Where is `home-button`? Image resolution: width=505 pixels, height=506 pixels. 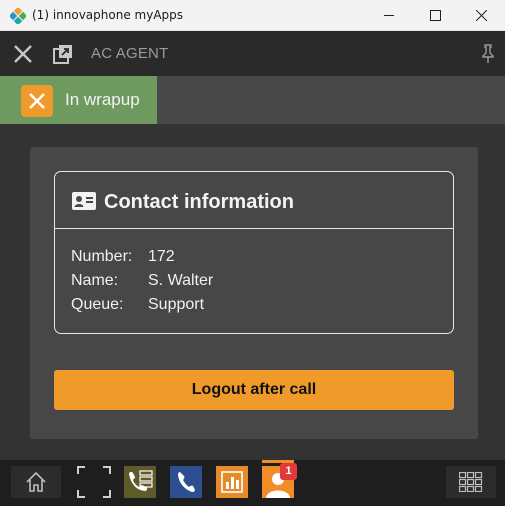 home-button is located at coordinates (36, 482).